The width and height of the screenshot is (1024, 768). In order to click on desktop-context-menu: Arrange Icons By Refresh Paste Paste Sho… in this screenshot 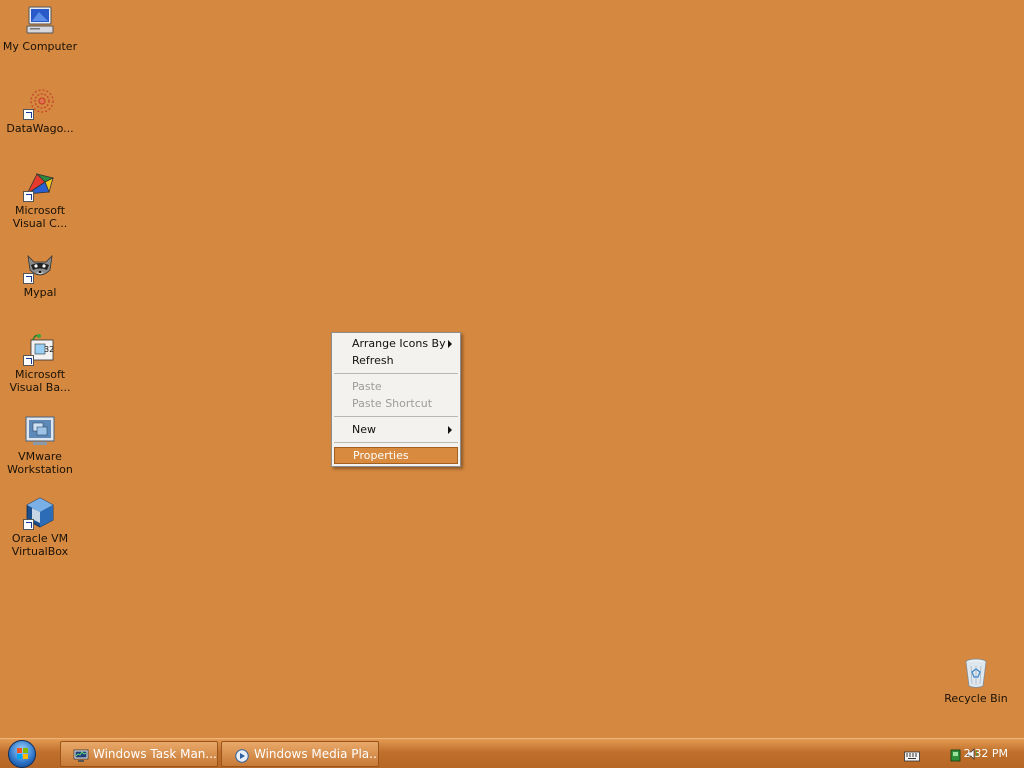, I will do `click(396, 399)`.